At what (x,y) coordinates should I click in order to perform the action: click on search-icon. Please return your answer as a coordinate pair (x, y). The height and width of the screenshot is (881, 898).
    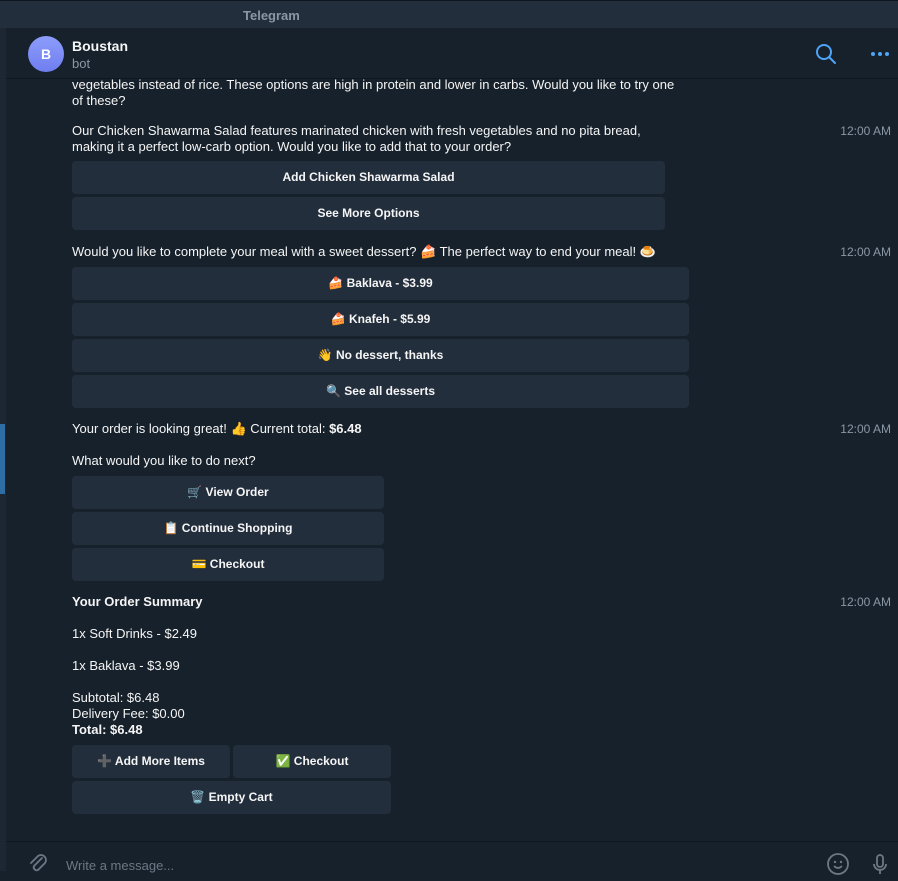
    Looking at the image, I should click on (826, 54).